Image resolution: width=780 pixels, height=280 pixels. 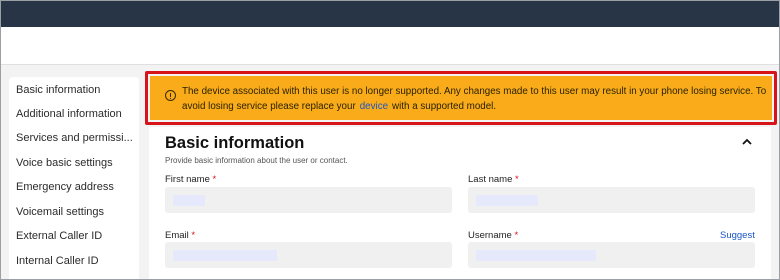 What do you see at coordinates (737, 235) in the screenshot?
I see `suggest-link: Suggest` at bounding box center [737, 235].